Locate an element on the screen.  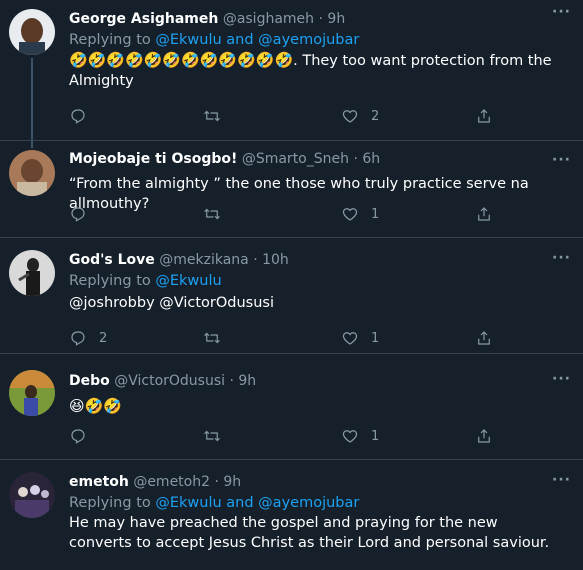
tweet-mentions: @joshrobby @VictorOdususi is located at coordinates (316, 303).